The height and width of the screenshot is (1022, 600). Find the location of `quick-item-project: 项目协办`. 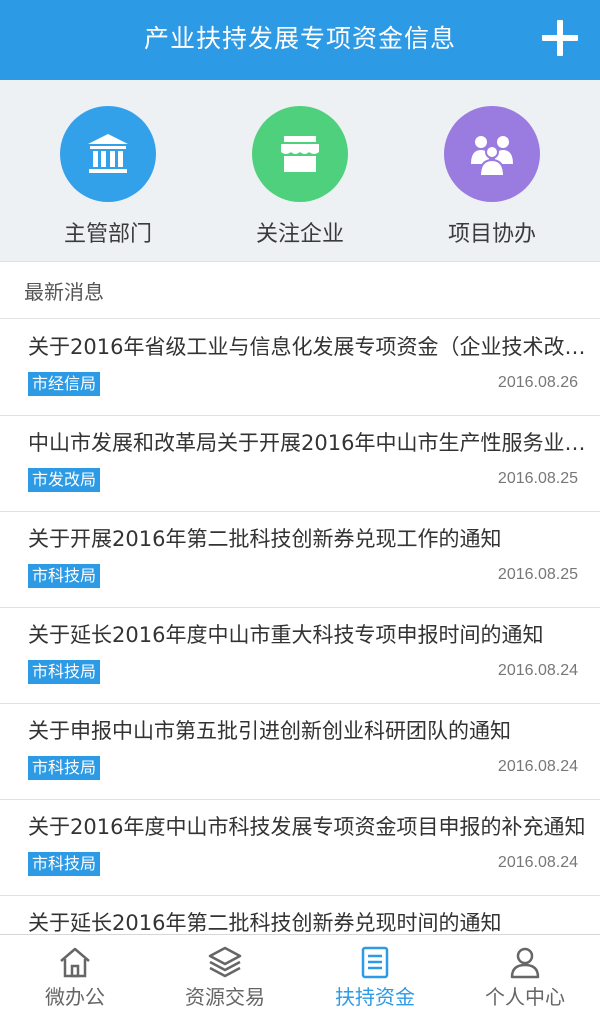

quick-item-project: 项目协办 is located at coordinates (492, 177).